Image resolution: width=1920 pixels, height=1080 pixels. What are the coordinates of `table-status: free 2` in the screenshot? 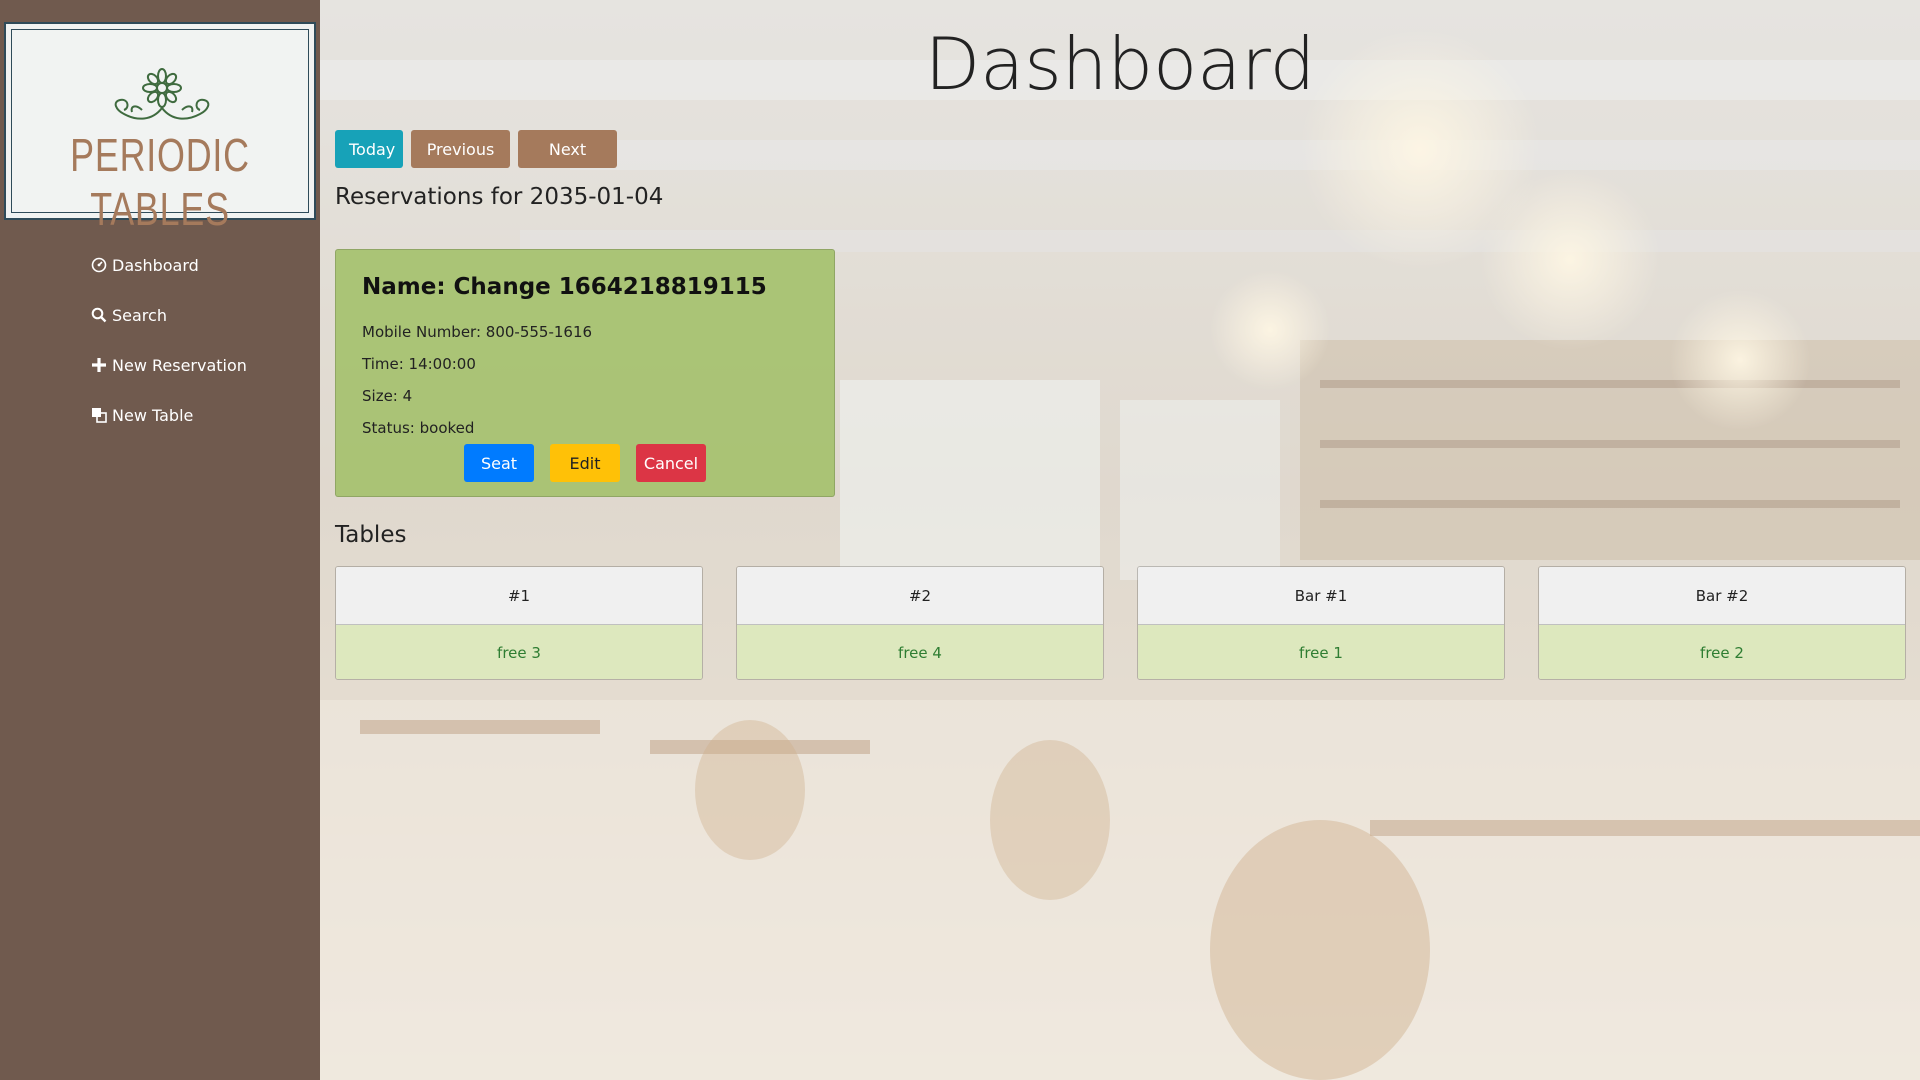 It's located at (1722, 652).